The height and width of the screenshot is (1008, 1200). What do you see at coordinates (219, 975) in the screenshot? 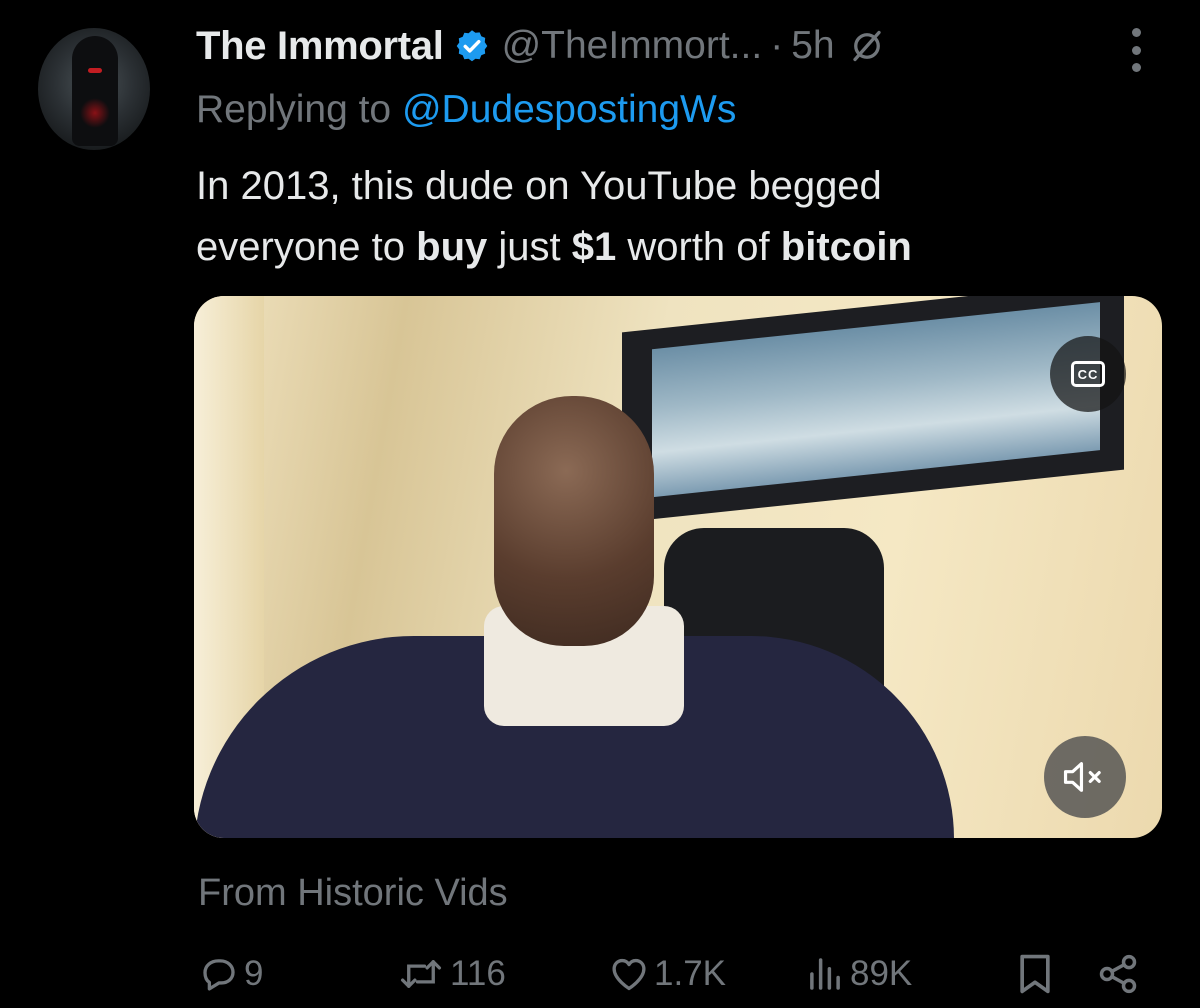
I see `reply-icon` at bounding box center [219, 975].